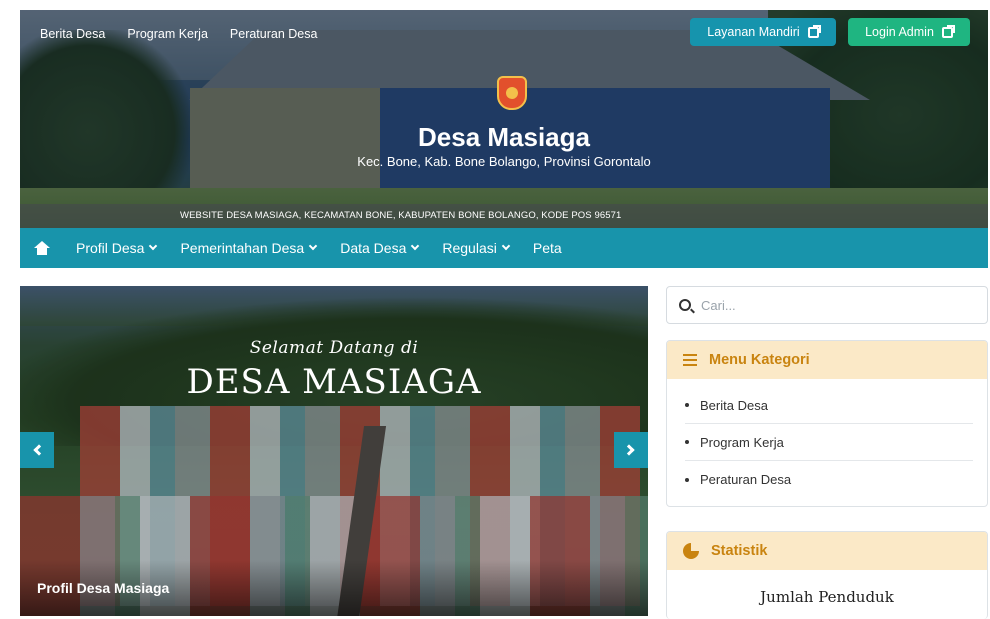 This screenshot has height=619, width=990. I want to click on nav-label: Peta, so click(547, 248).